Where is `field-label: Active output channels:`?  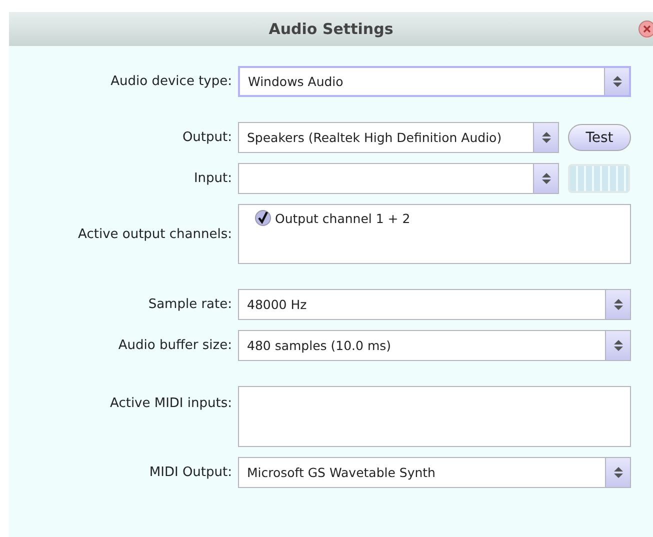
field-label: Active output channels: is located at coordinates (155, 234).